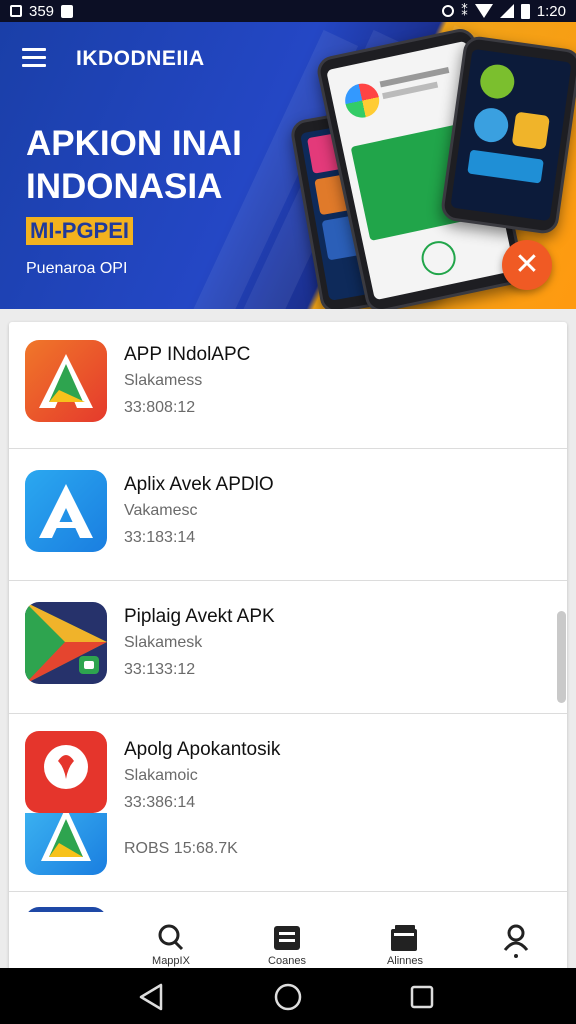 Image resolution: width=576 pixels, height=1024 pixels. I want to click on list-icon, so click(287, 938).